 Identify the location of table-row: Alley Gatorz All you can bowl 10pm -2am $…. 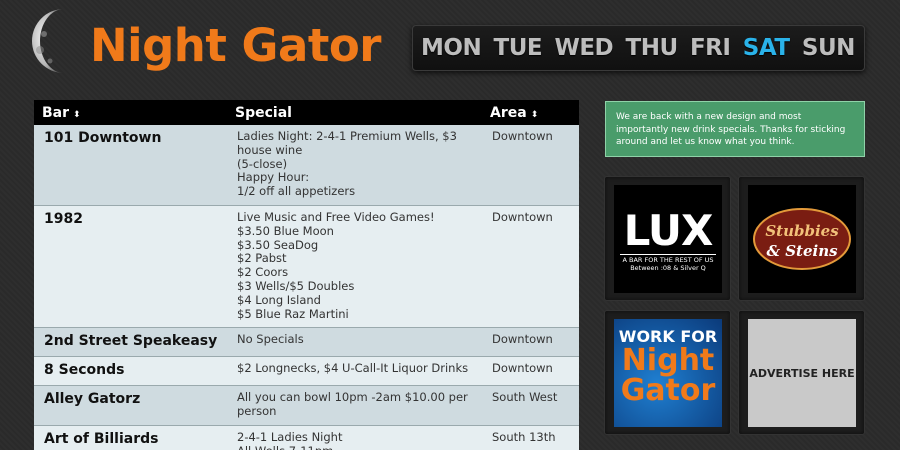
(306, 405).